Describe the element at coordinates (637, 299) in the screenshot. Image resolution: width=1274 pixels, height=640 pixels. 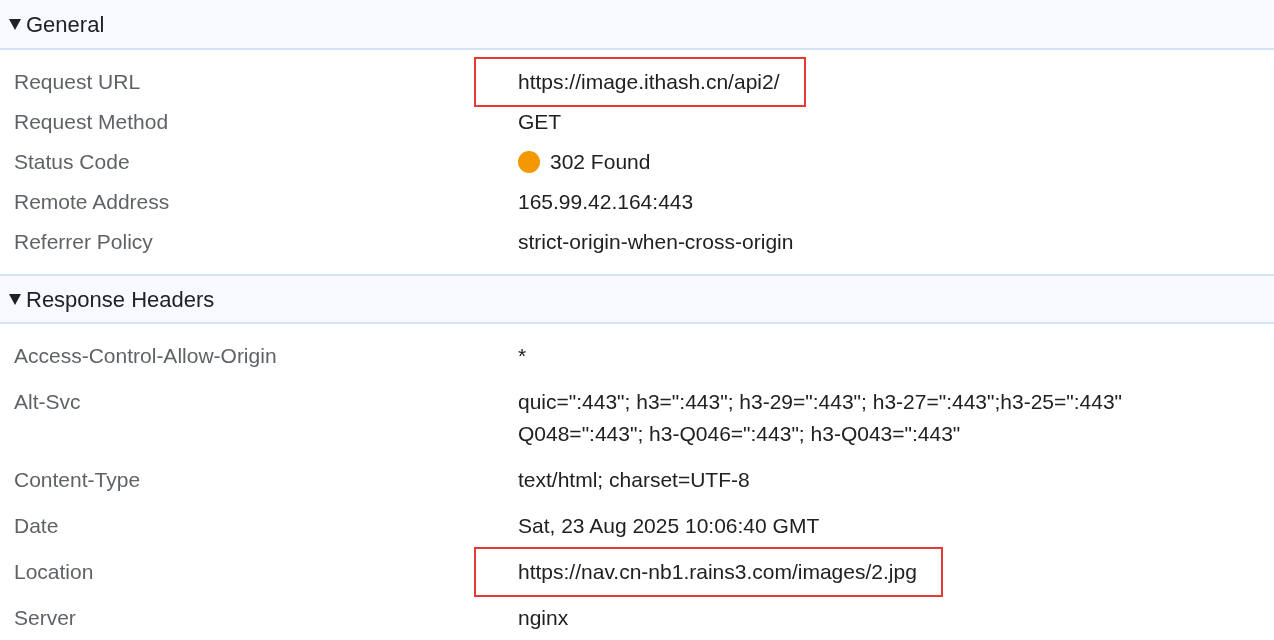
I see `section-header: Response Headers` at that location.